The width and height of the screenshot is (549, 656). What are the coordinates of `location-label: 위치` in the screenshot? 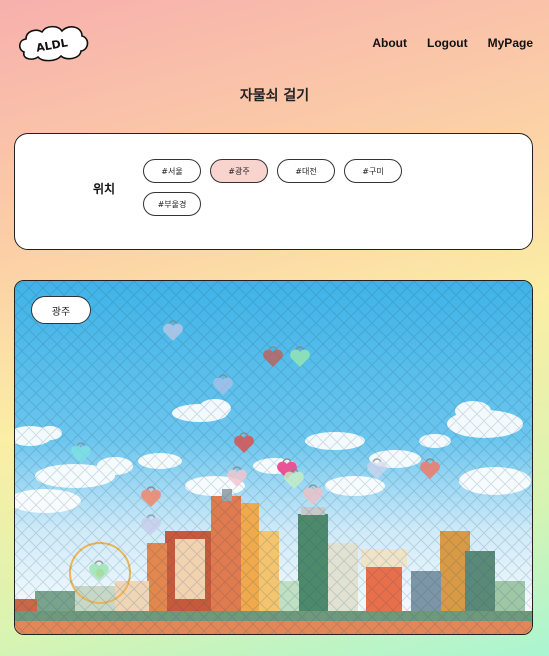 It's located at (104, 189).